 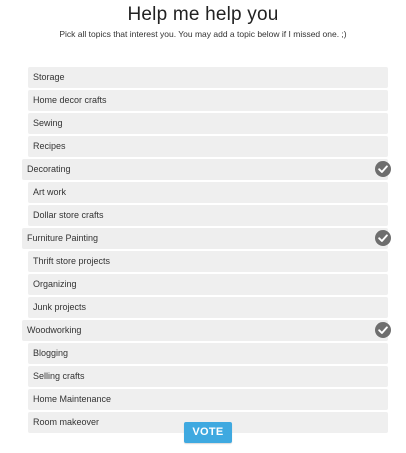 What do you see at coordinates (51, 353) in the screenshot?
I see `topic-label: Blogging` at bounding box center [51, 353].